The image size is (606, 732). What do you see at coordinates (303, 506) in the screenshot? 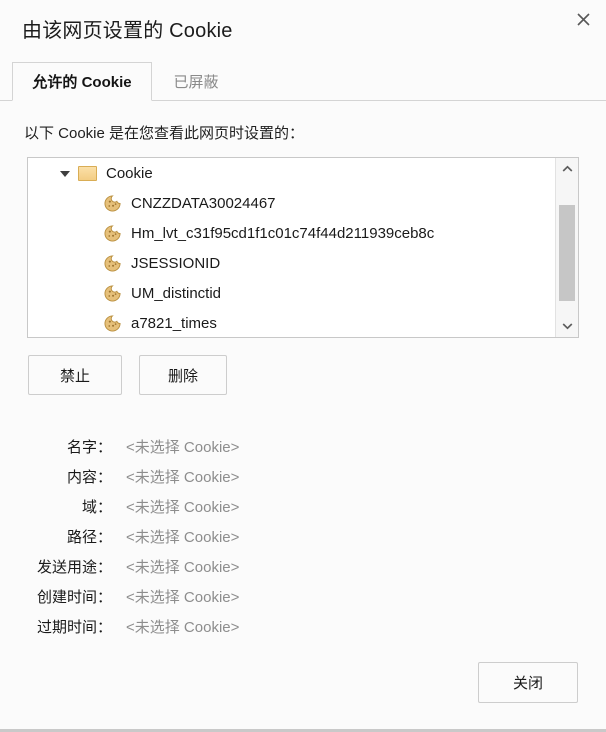
I see `detail-row-domain: 域： <未选择 Cookie>` at bounding box center [303, 506].